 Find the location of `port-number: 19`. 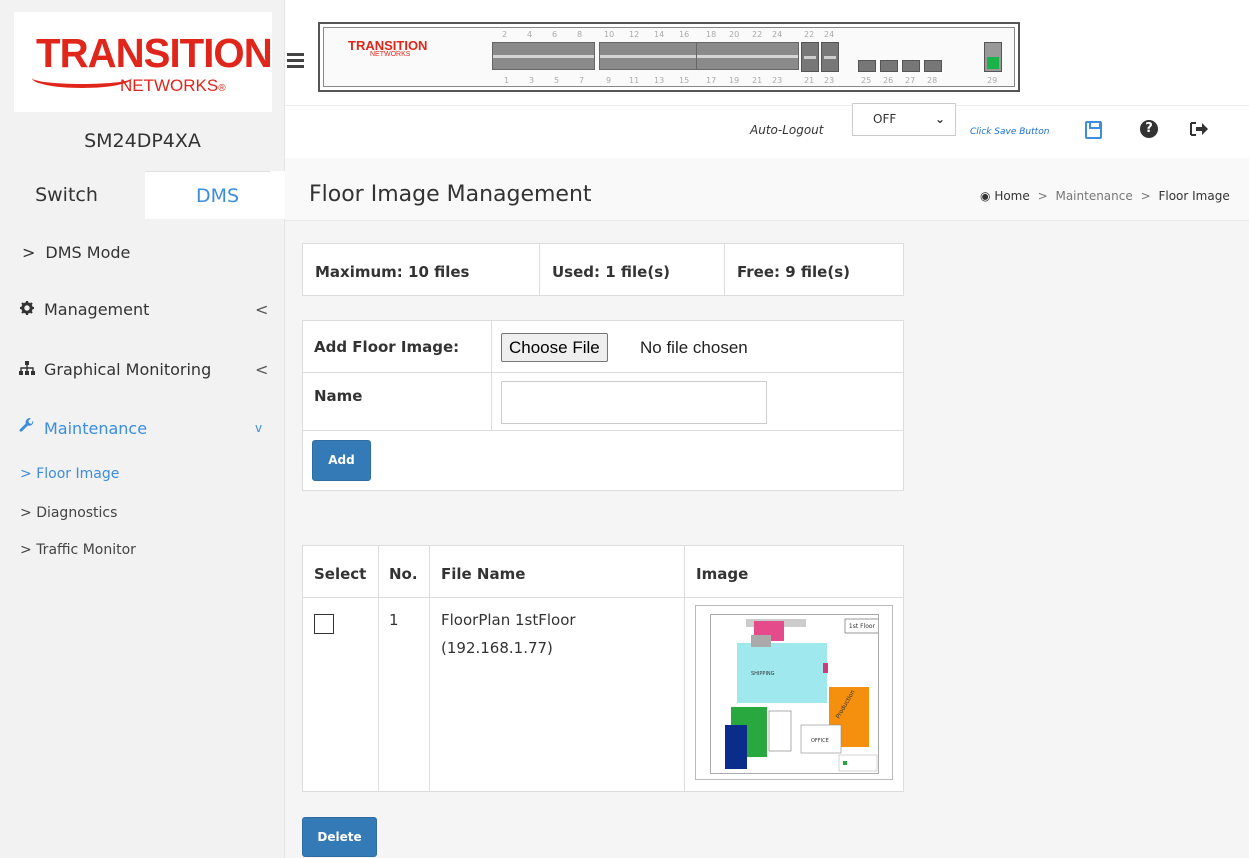

port-number: 19 is located at coordinates (734, 80).